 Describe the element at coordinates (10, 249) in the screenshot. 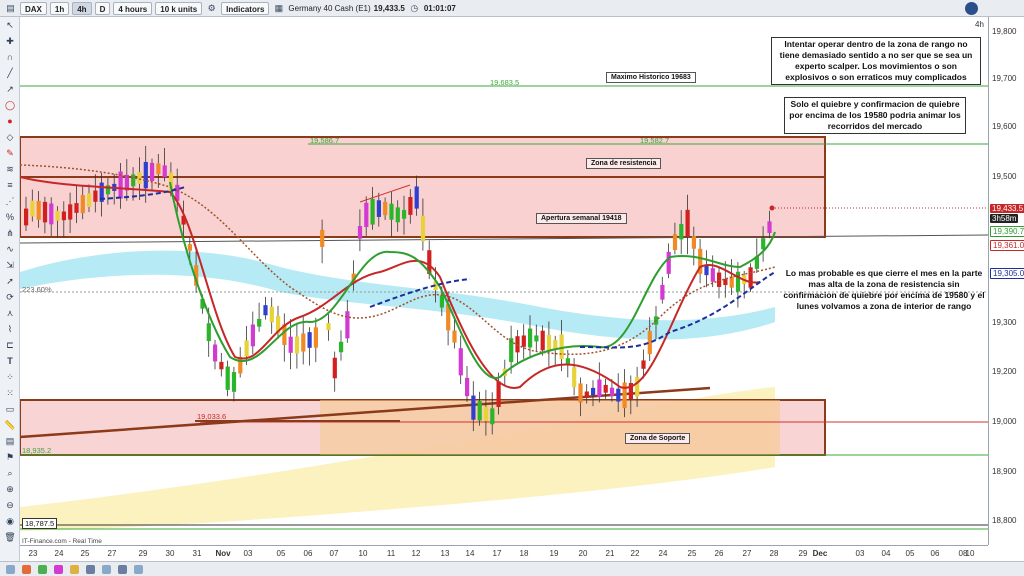

I see `wave-tool-icon: ∿` at that location.